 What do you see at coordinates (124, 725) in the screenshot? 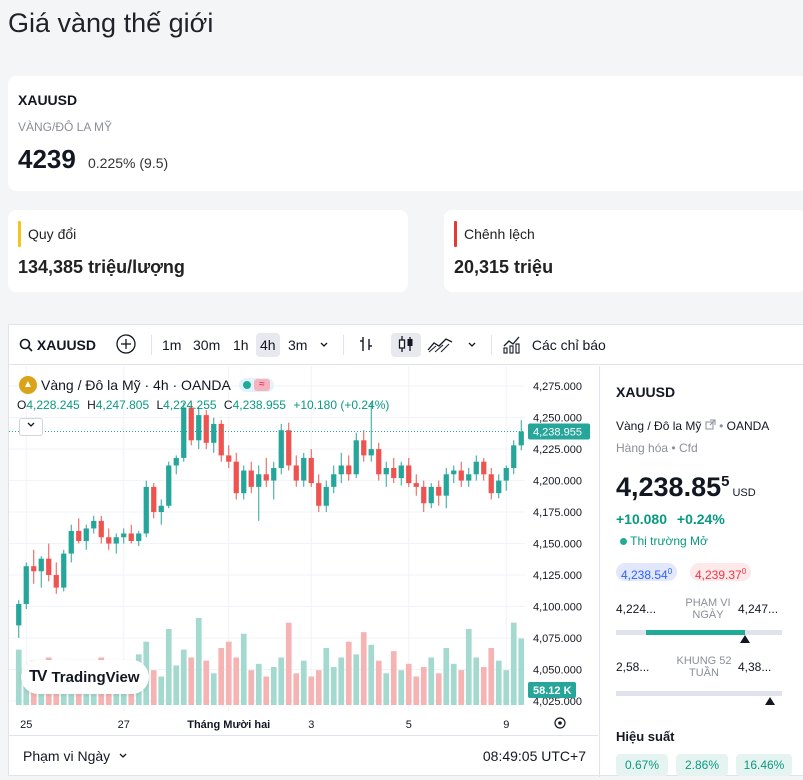
I see `x-tick-label: 27` at bounding box center [124, 725].